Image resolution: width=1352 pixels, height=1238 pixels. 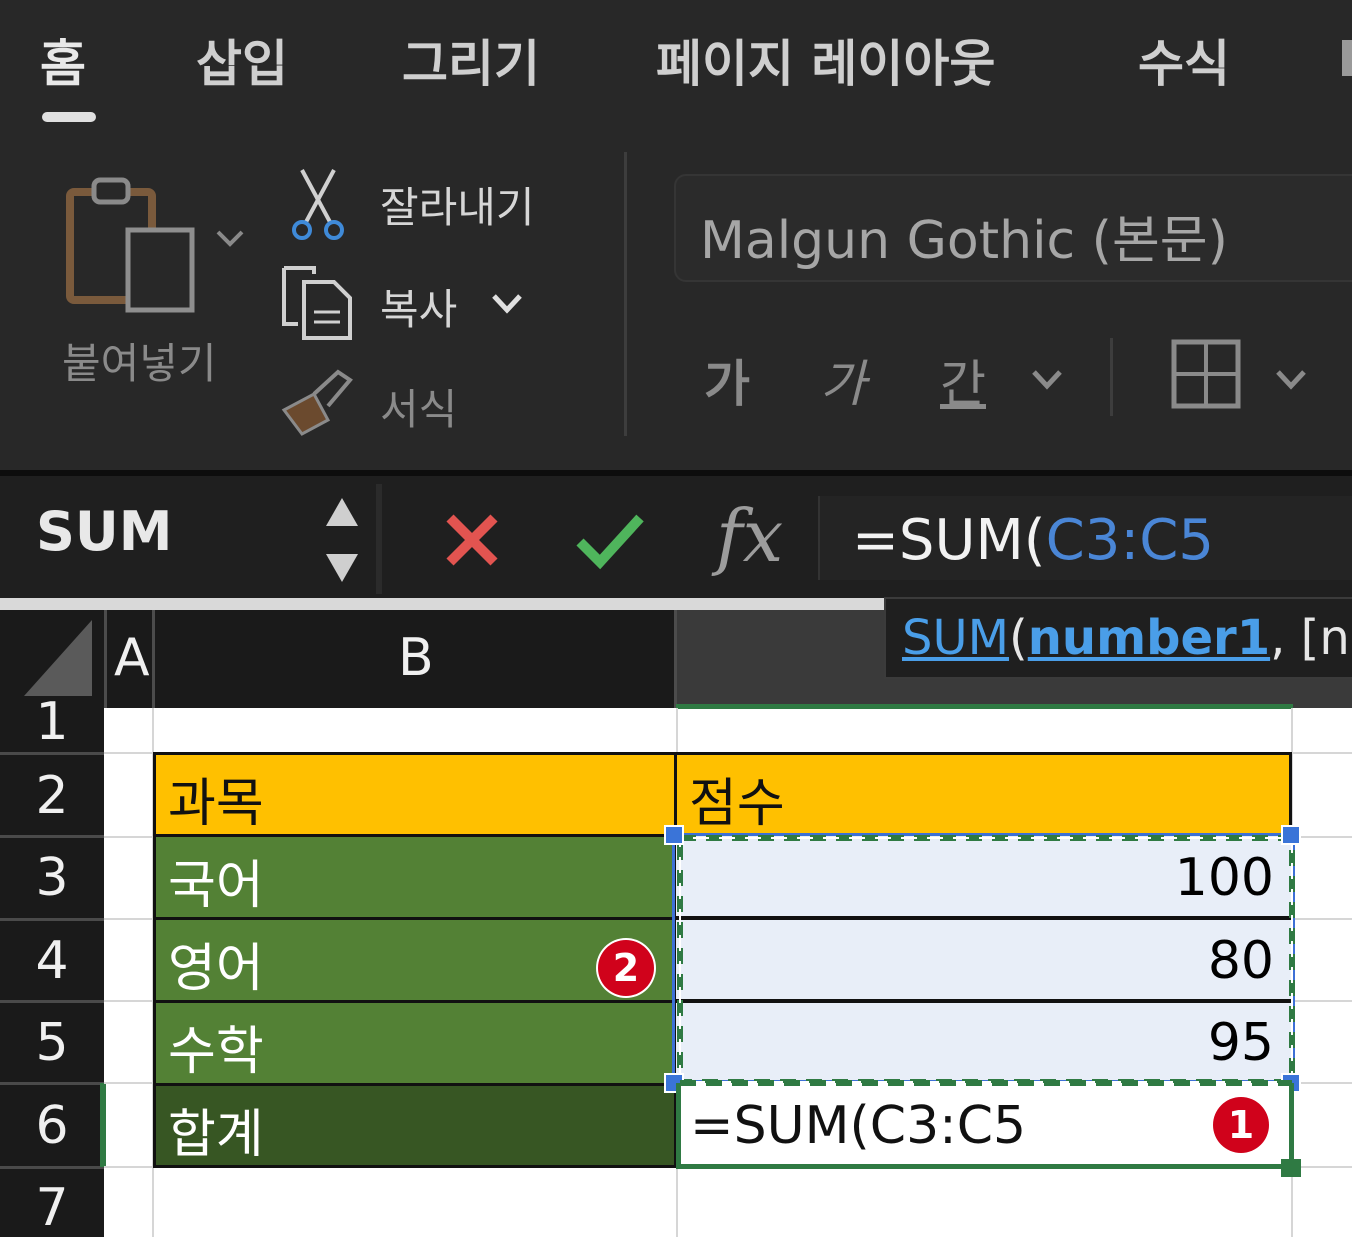 What do you see at coordinates (52, 796) in the screenshot?
I see `row-header-2: 2` at bounding box center [52, 796].